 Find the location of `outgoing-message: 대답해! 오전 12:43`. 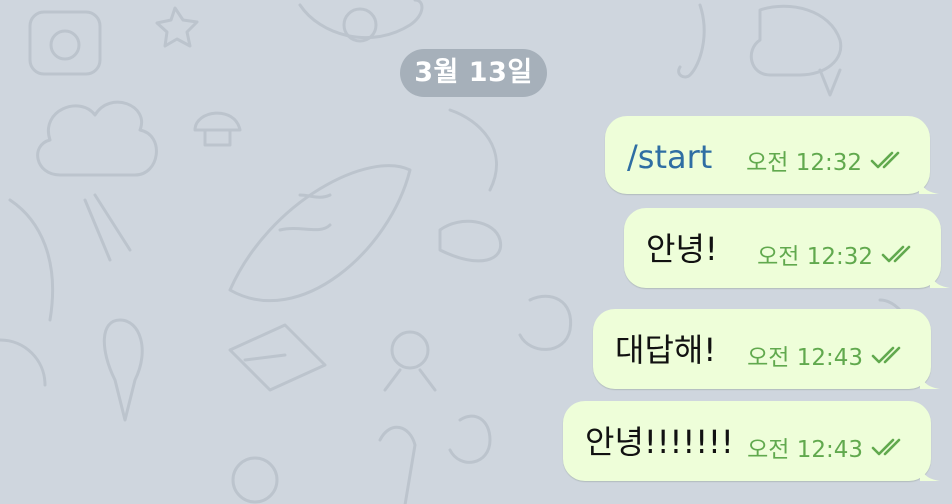

outgoing-message: 대답해! 오전 12:43 is located at coordinates (766, 349).